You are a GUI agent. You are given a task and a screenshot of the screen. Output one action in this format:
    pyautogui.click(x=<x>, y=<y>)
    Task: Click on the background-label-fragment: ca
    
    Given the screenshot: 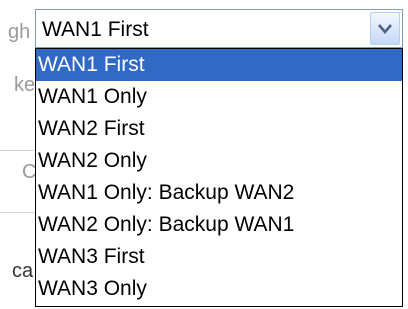 What is the action you would take?
    pyautogui.click(x=23, y=271)
    